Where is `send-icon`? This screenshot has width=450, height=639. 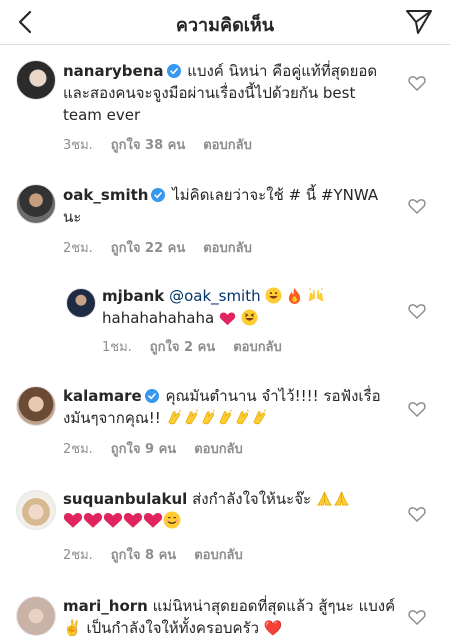 send-icon is located at coordinates (419, 22).